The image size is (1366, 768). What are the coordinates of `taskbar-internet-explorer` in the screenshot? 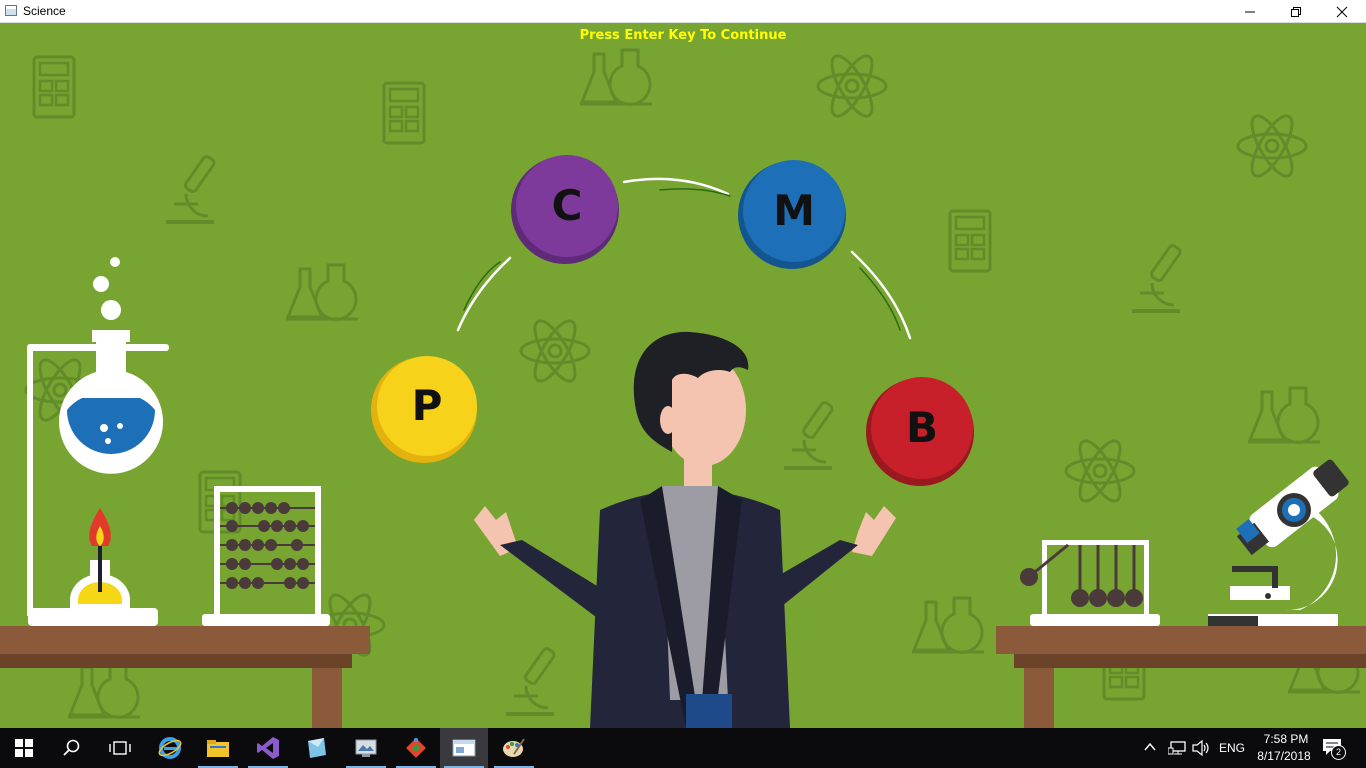 It's located at (170, 748).